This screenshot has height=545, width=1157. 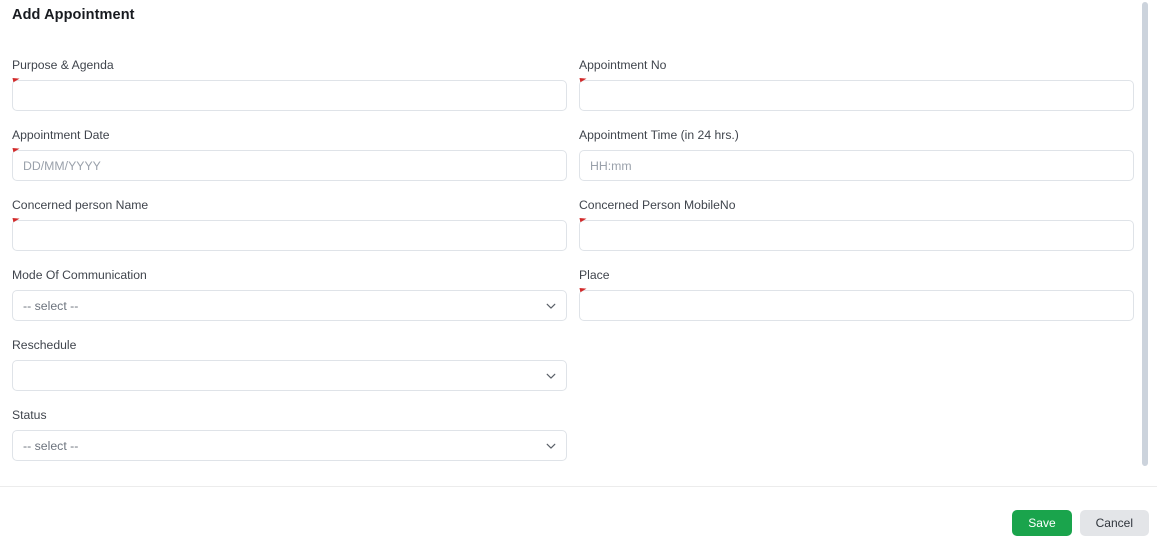 What do you see at coordinates (1042, 523) in the screenshot?
I see `save-button: Save` at bounding box center [1042, 523].